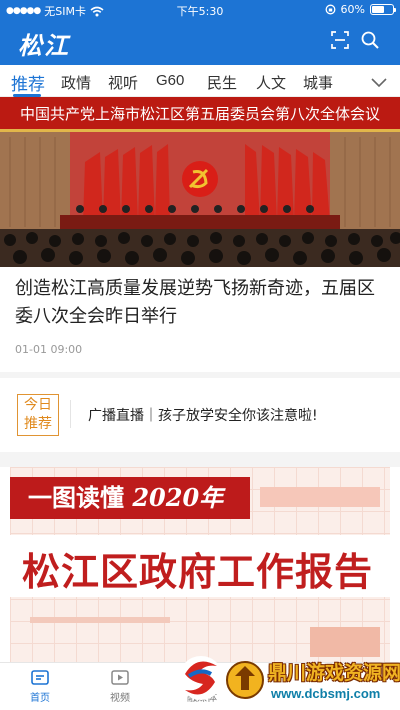 The image size is (400, 710). What do you see at coordinates (70, 414) in the screenshot?
I see `recommend-divider` at bounding box center [70, 414].